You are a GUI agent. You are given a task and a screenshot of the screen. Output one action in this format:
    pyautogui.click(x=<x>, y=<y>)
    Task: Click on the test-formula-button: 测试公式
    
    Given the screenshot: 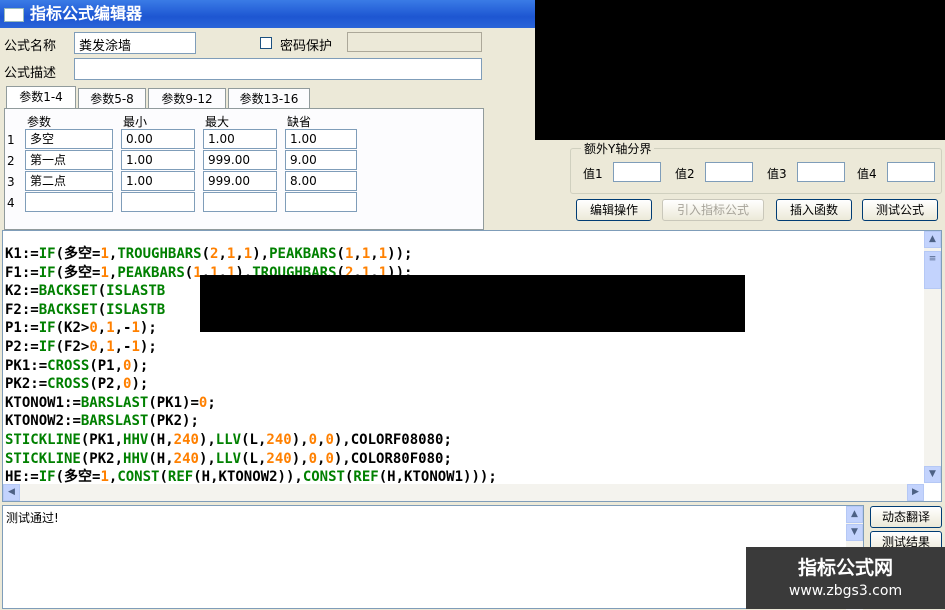 What is the action you would take?
    pyautogui.click(x=900, y=210)
    